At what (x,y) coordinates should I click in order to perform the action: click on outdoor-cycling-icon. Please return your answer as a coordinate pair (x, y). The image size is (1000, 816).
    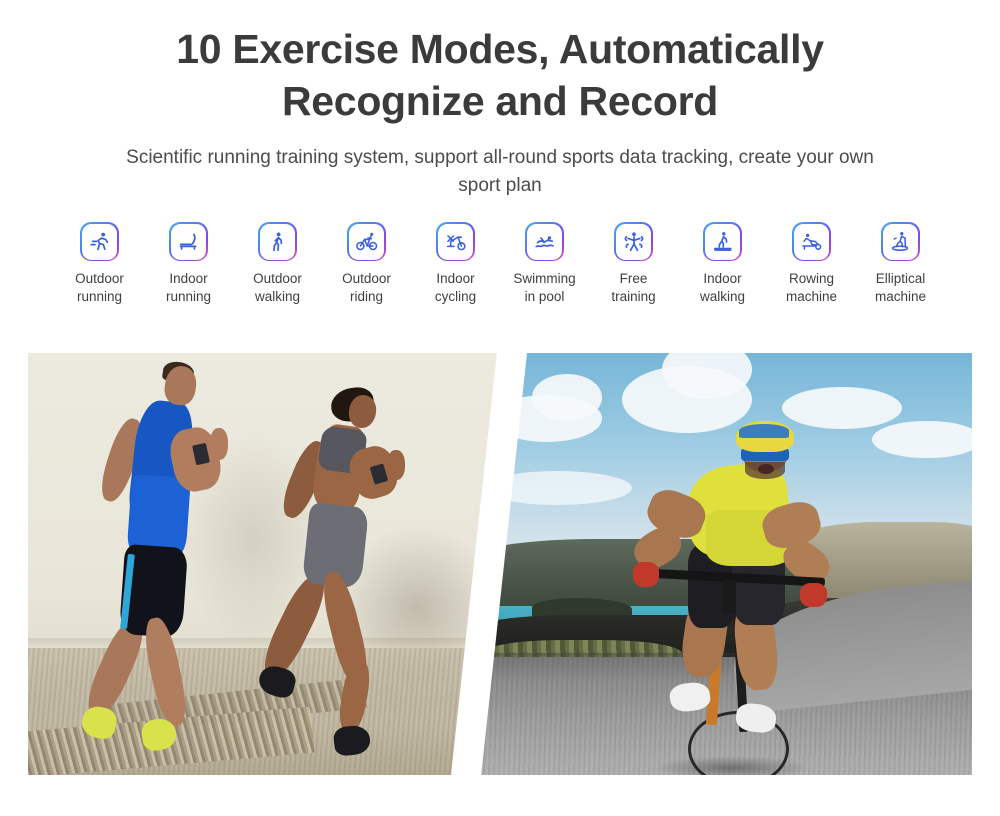
    Looking at the image, I should click on (366, 241).